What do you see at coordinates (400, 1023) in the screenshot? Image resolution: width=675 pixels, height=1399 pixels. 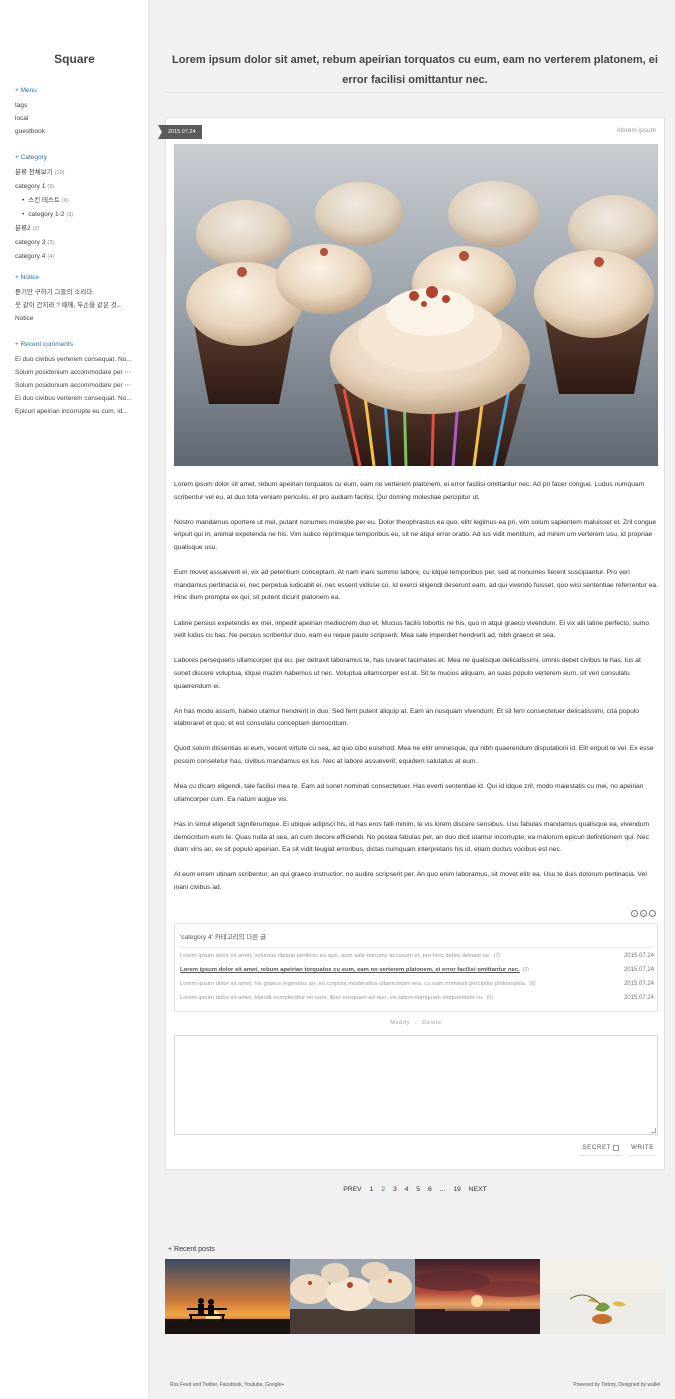 I see `modify-link: Modify` at bounding box center [400, 1023].